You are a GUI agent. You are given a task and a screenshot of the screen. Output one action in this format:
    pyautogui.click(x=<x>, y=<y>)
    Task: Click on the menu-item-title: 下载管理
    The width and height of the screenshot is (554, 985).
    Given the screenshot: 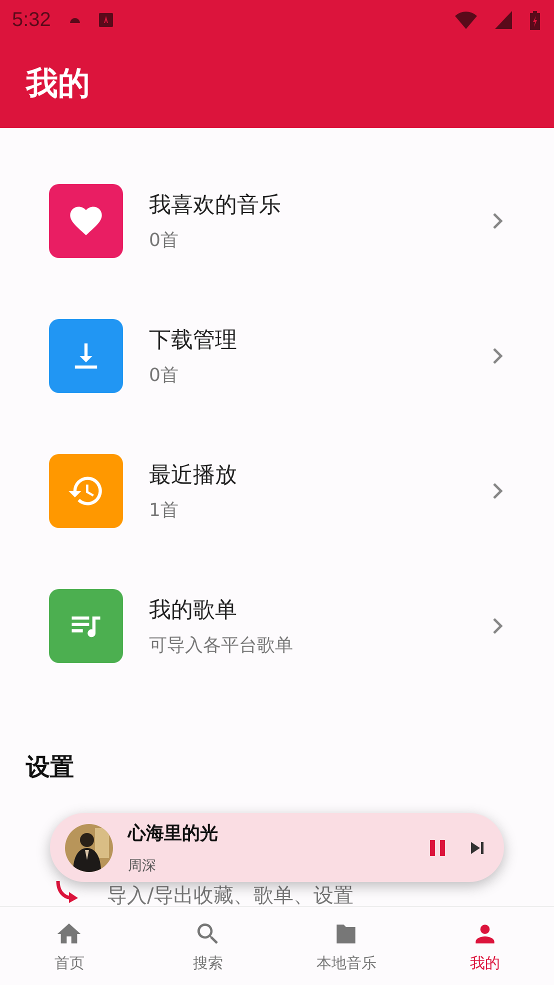 What is the action you would take?
    pyautogui.click(x=320, y=340)
    